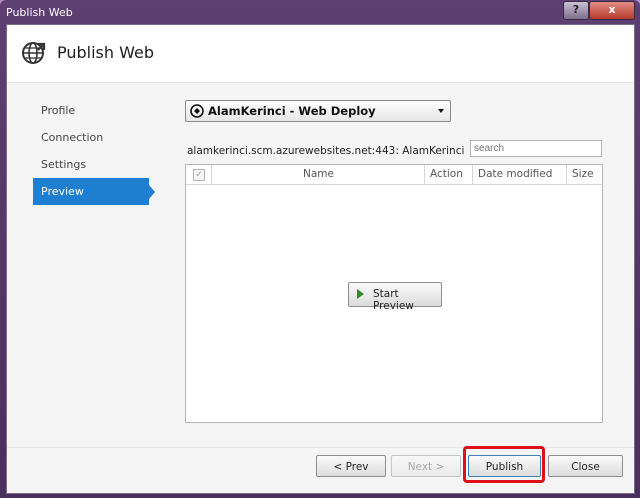  Describe the element at coordinates (39, 12) in the screenshot. I see `window-title: Publish Web` at that location.